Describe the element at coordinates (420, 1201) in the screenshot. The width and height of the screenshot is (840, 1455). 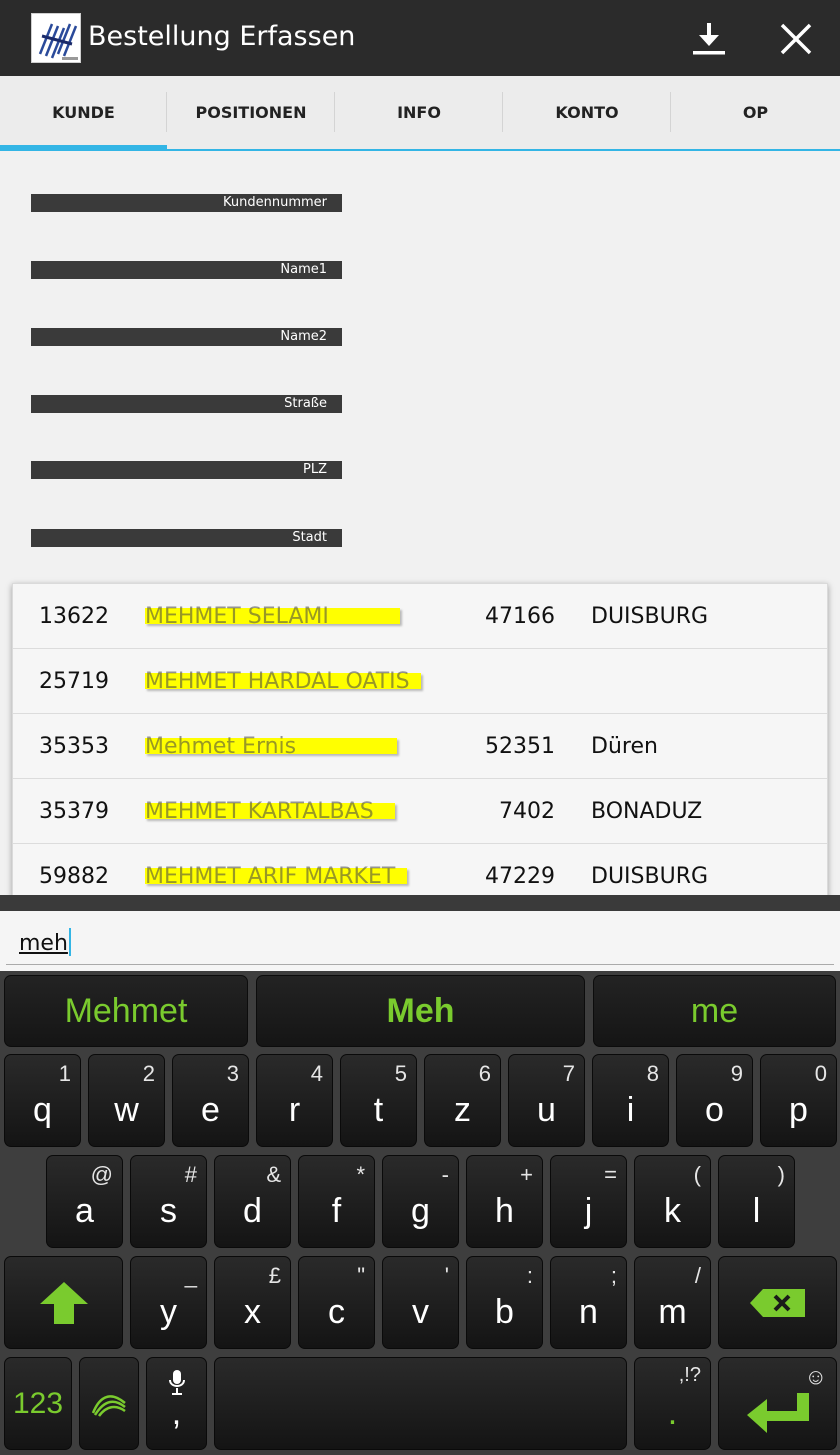
I see `key-g: -g` at that location.